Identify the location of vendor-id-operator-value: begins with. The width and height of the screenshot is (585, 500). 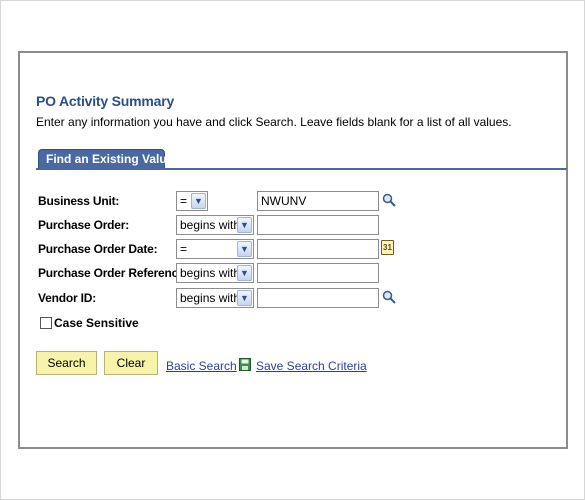
(210, 298).